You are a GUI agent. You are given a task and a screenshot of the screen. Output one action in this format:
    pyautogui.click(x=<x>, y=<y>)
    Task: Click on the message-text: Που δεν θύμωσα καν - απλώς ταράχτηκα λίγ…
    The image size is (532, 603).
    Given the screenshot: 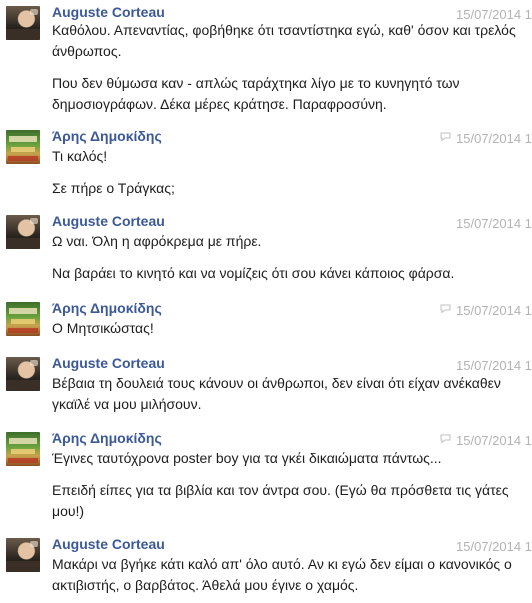 What is the action you would take?
    pyautogui.click(x=256, y=93)
    